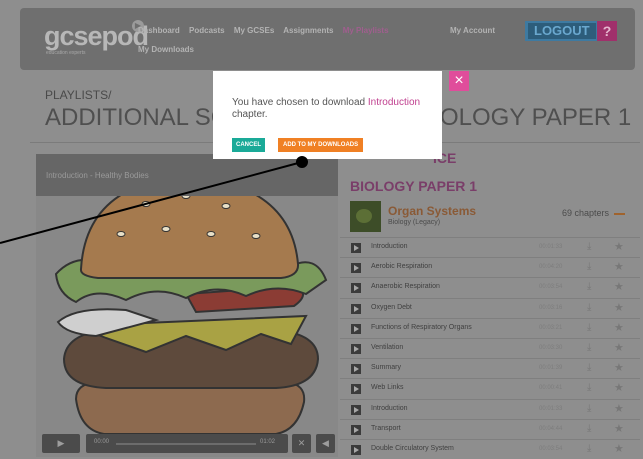  I want to click on chapter-title: Web Links, so click(387, 387).